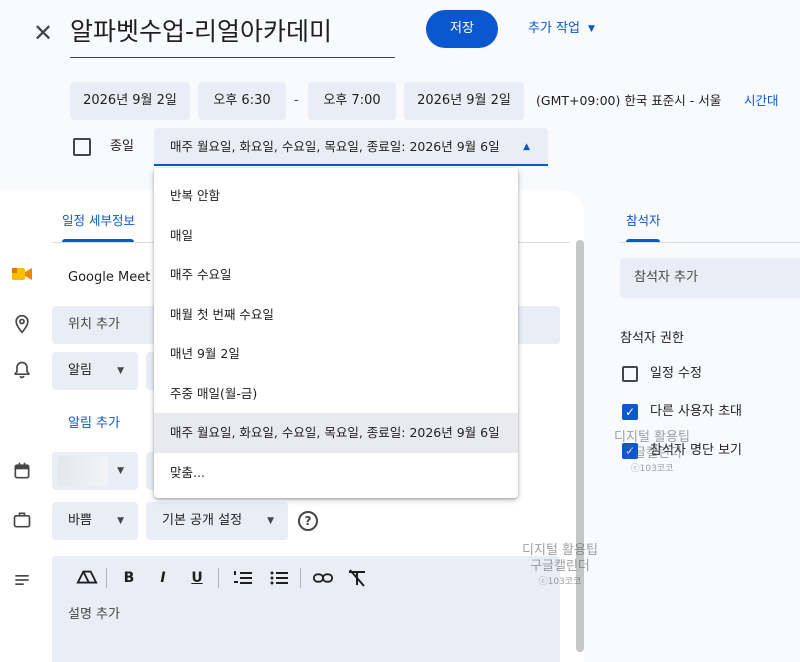  What do you see at coordinates (462, 29) in the screenshot?
I see `save-button: 저장` at bounding box center [462, 29].